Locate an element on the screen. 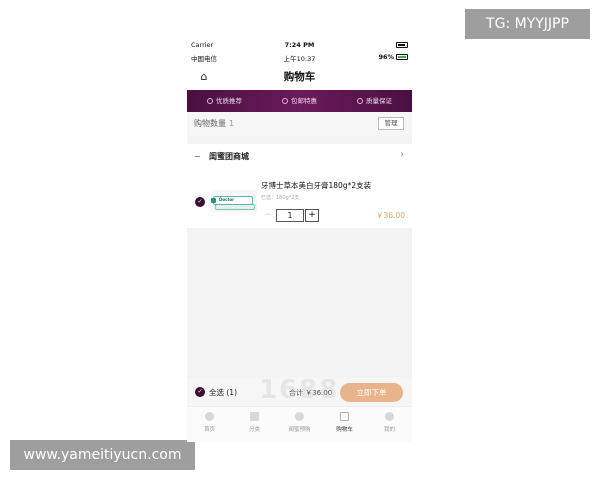  status-bar-secondary: 中国电信 上午10:37 96% is located at coordinates (299, 58).